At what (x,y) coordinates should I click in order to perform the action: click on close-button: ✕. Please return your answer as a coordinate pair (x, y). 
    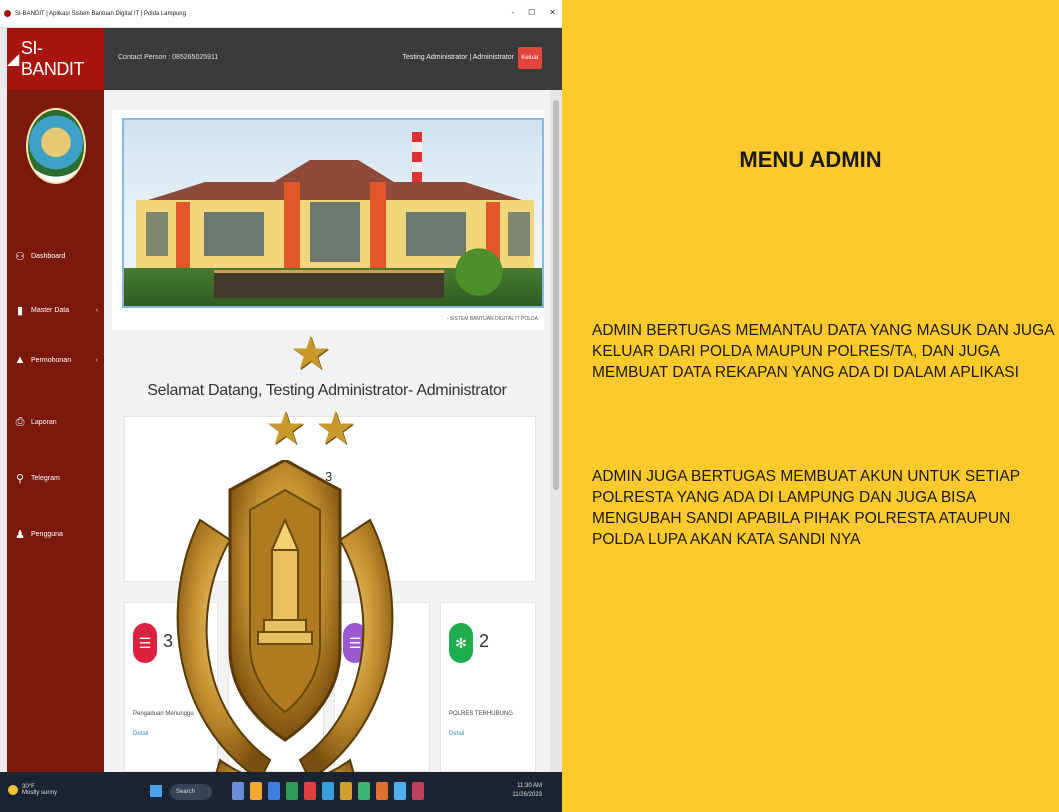
    Looking at the image, I should click on (552, 12).